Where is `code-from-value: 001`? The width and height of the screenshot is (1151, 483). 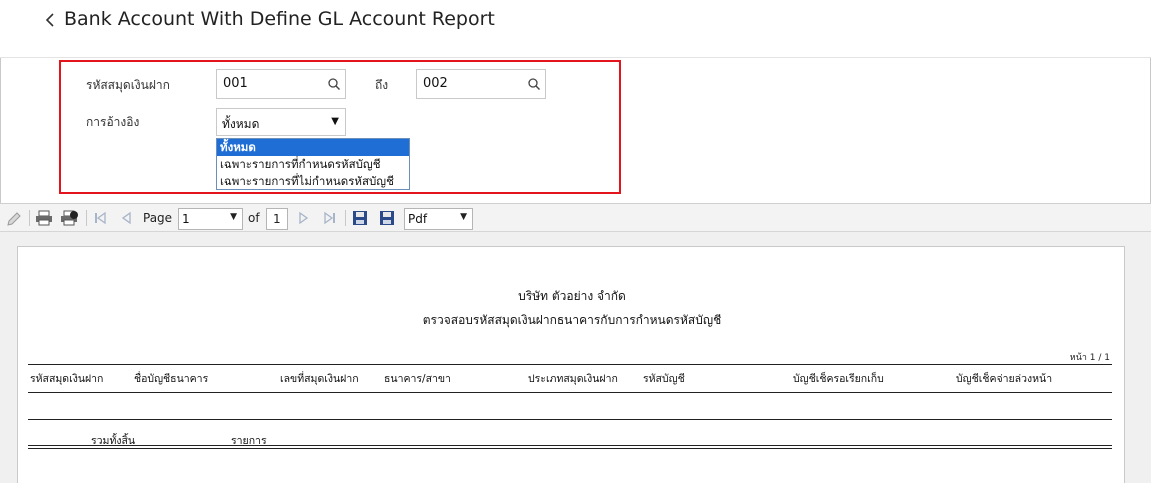 code-from-value: 001 is located at coordinates (235, 83).